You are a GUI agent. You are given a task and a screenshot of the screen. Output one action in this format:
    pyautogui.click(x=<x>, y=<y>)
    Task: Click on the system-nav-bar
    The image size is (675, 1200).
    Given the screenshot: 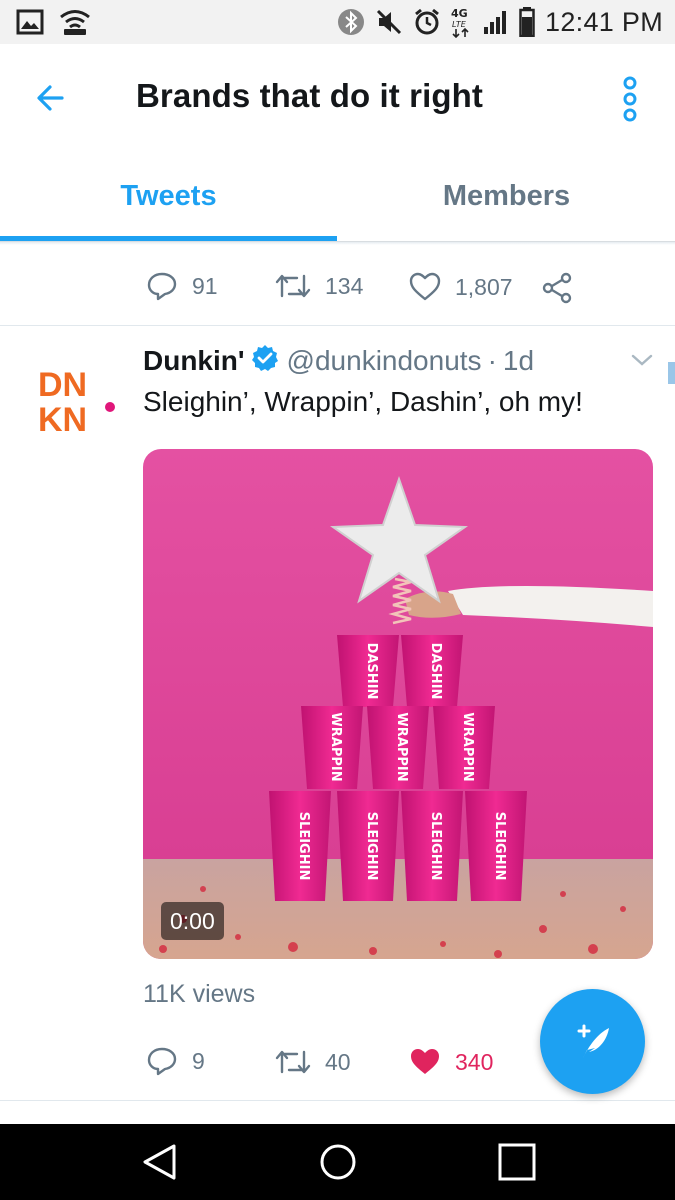 What is the action you would take?
    pyautogui.click(x=337, y=1162)
    